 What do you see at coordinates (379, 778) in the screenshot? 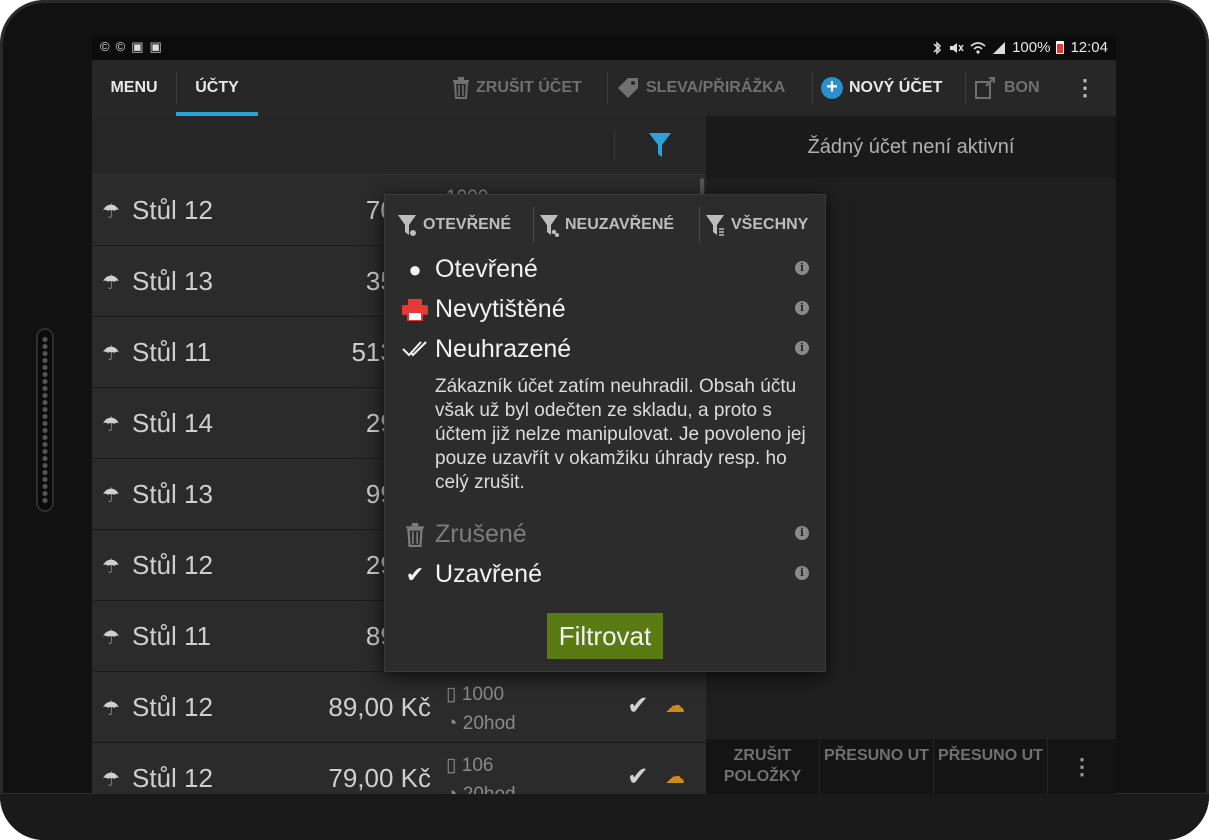
I see `table-price: 79,00 Kč` at bounding box center [379, 778].